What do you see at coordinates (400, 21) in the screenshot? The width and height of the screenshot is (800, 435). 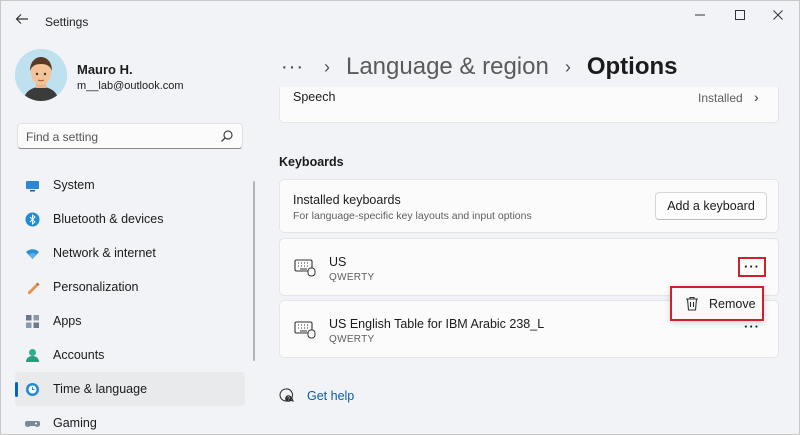 I see `title-bar: Settings` at bounding box center [400, 21].